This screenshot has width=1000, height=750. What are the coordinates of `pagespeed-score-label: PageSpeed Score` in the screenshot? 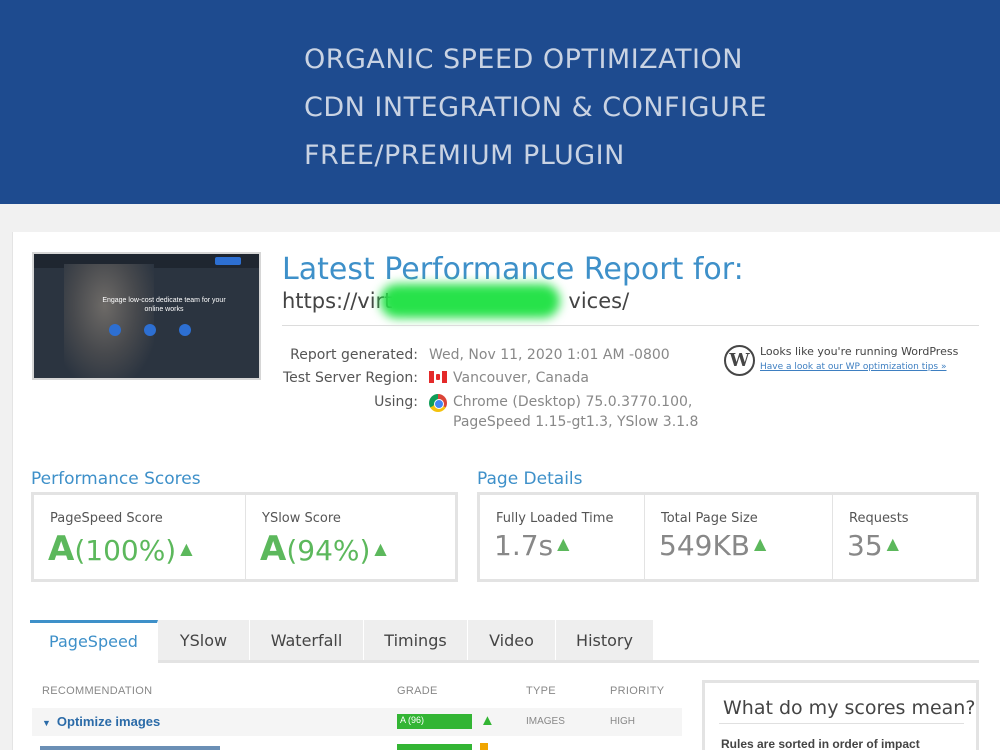 It's located at (106, 518).